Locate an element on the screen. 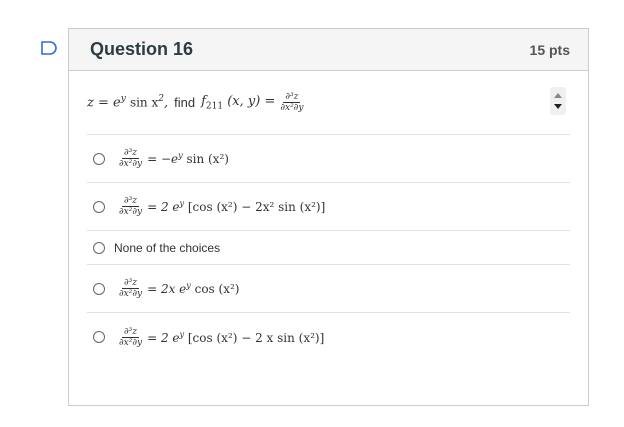 The height and width of the screenshot is (427, 624). answer-option-3: None of the choices is located at coordinates (328, 248).